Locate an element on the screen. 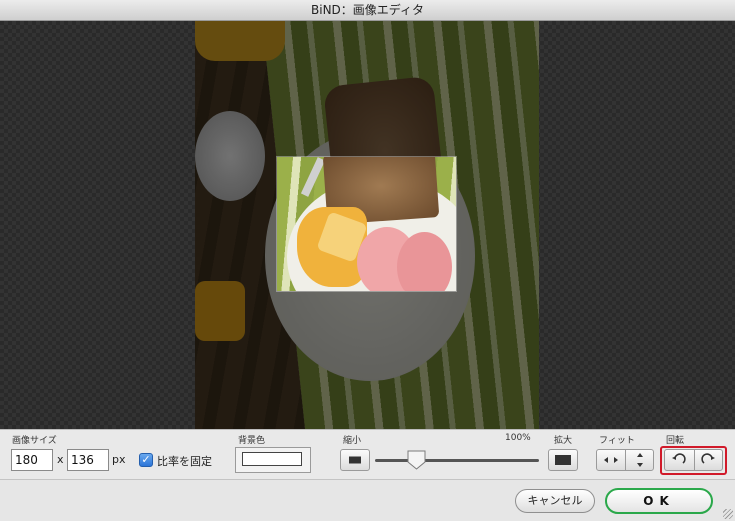 The width and height of the screenshot is (735, 521). zoom-in-button is located at coordinates (563, 460).